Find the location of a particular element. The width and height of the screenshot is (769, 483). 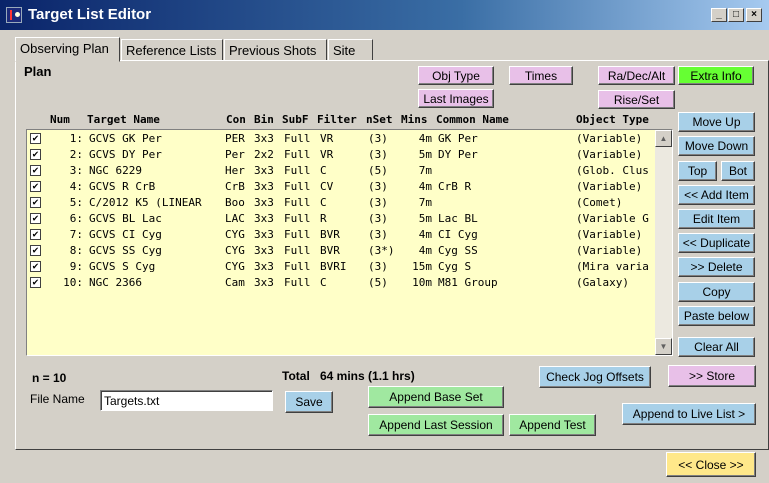

cell-common: CrB R is located at coordinates (455, 186).